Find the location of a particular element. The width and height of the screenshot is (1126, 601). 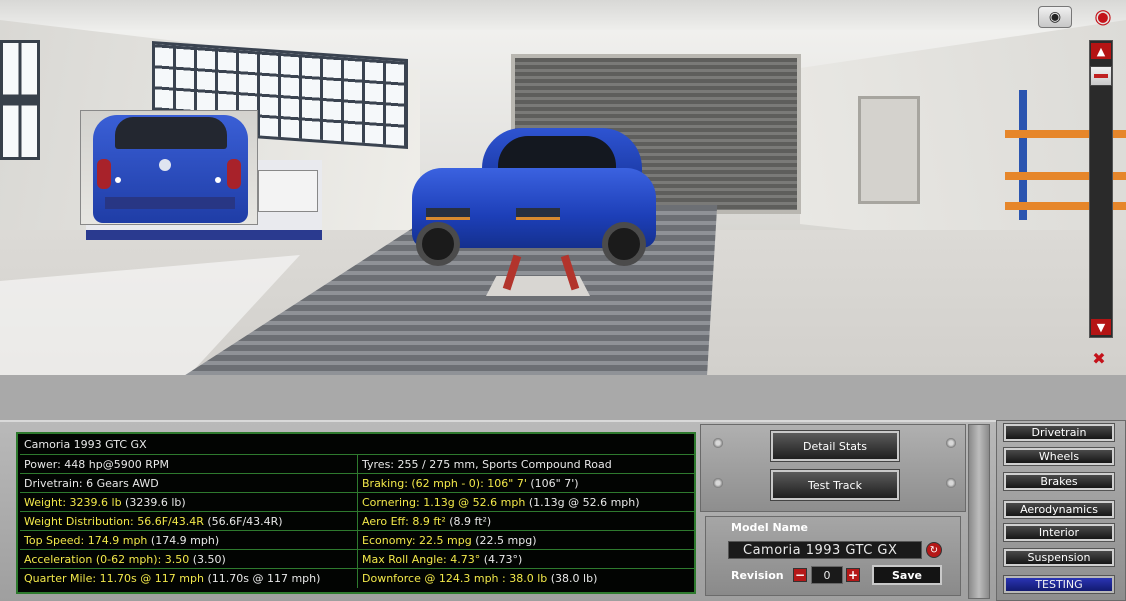

rear-view-badge is located at coordinates (165, 165).